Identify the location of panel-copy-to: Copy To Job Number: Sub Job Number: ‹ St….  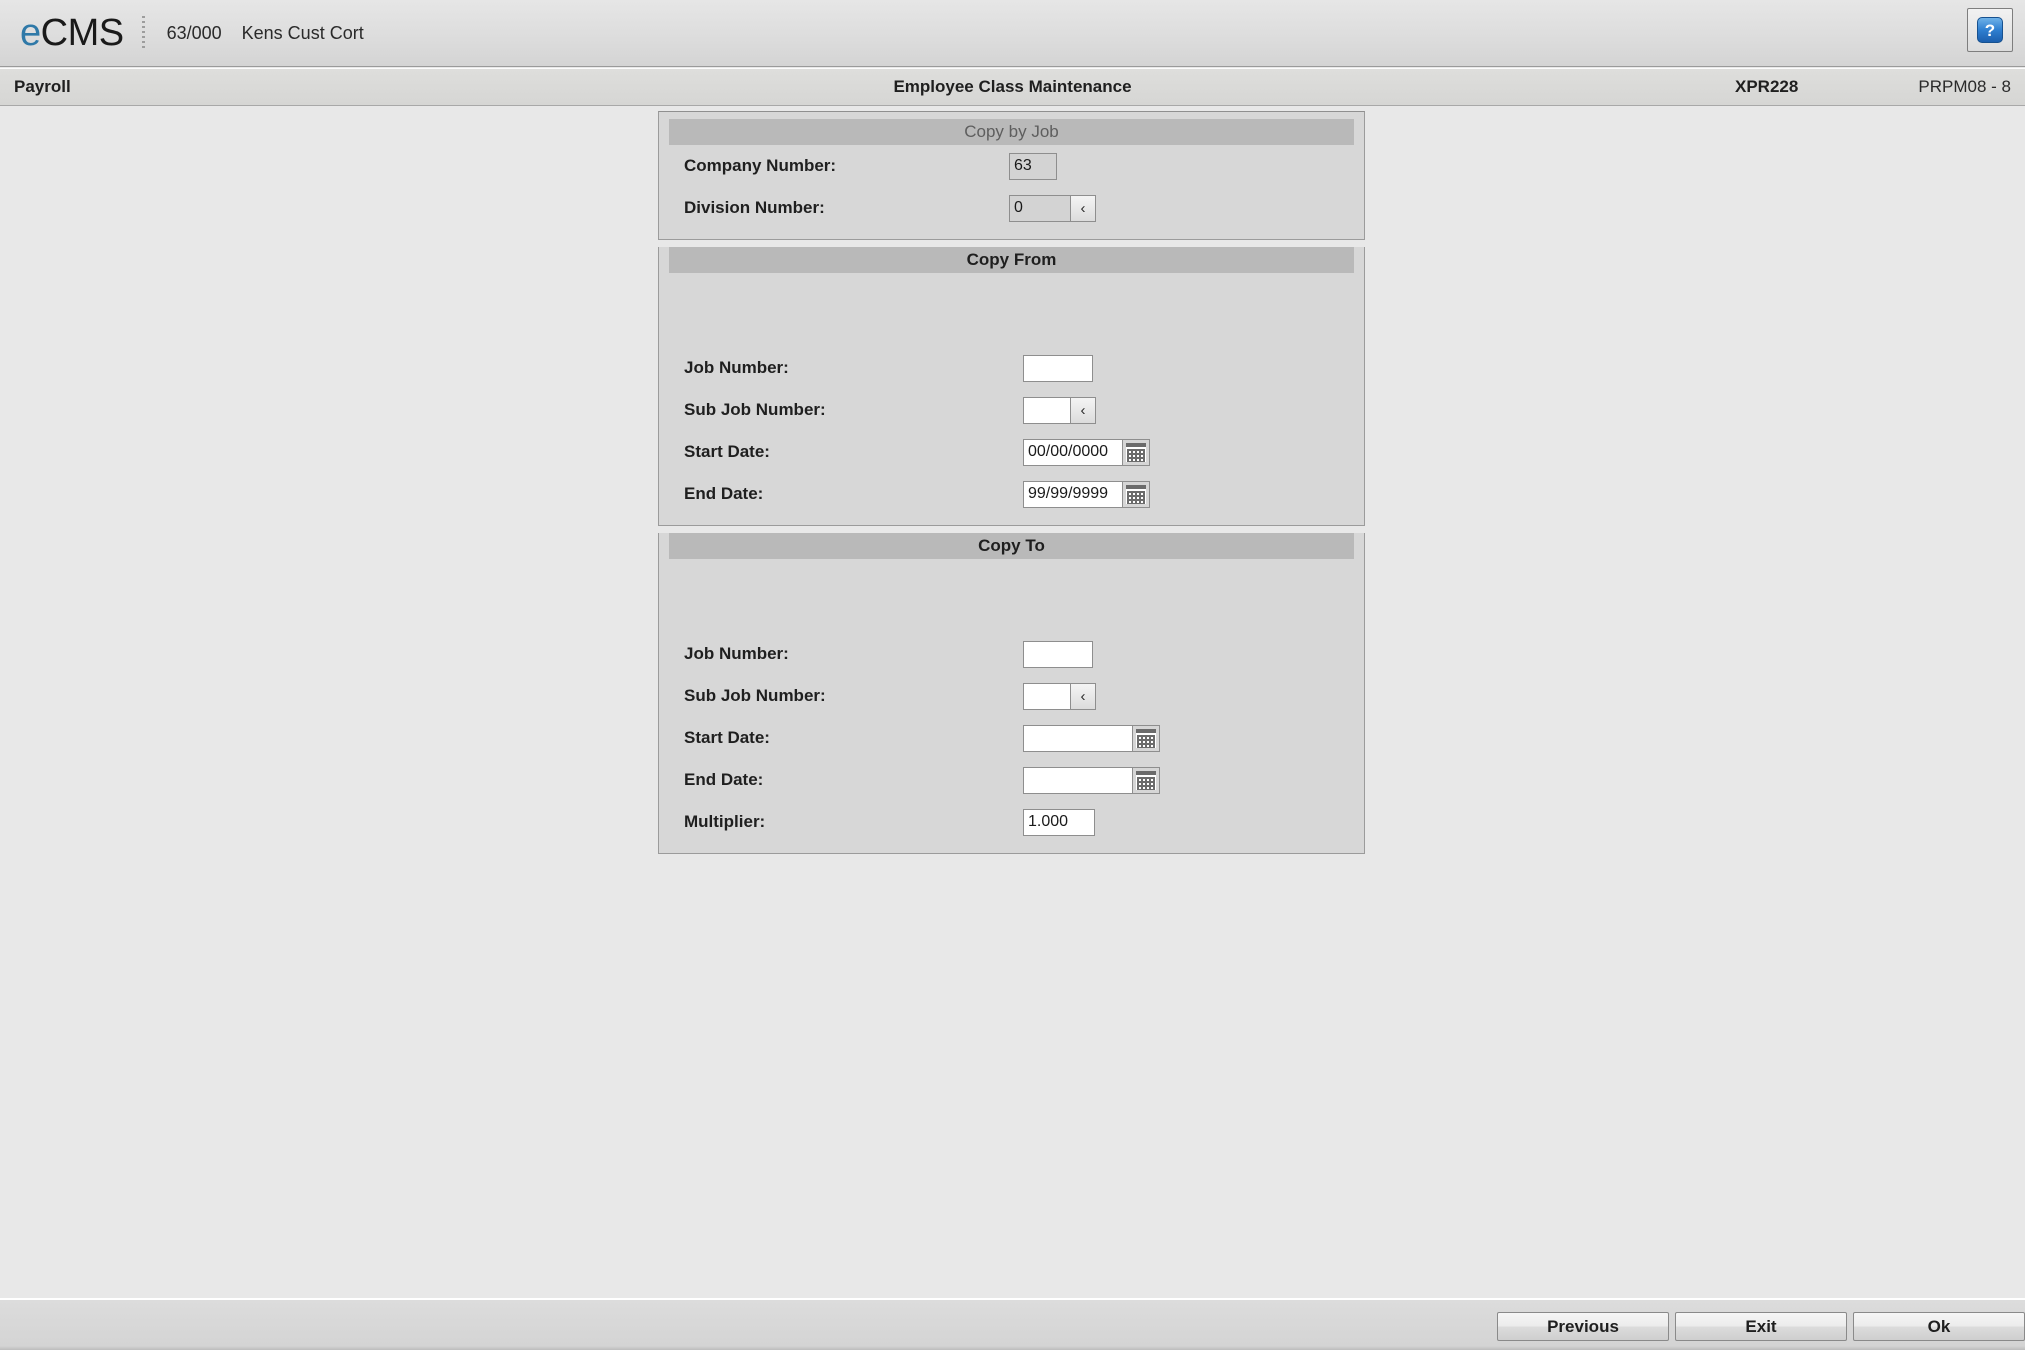
(1011, 693).